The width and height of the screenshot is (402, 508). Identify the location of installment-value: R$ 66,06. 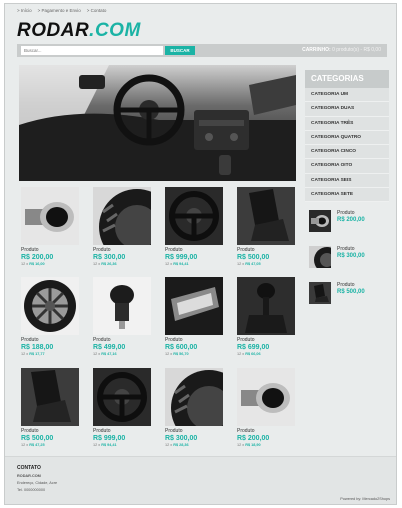
(253, 354).